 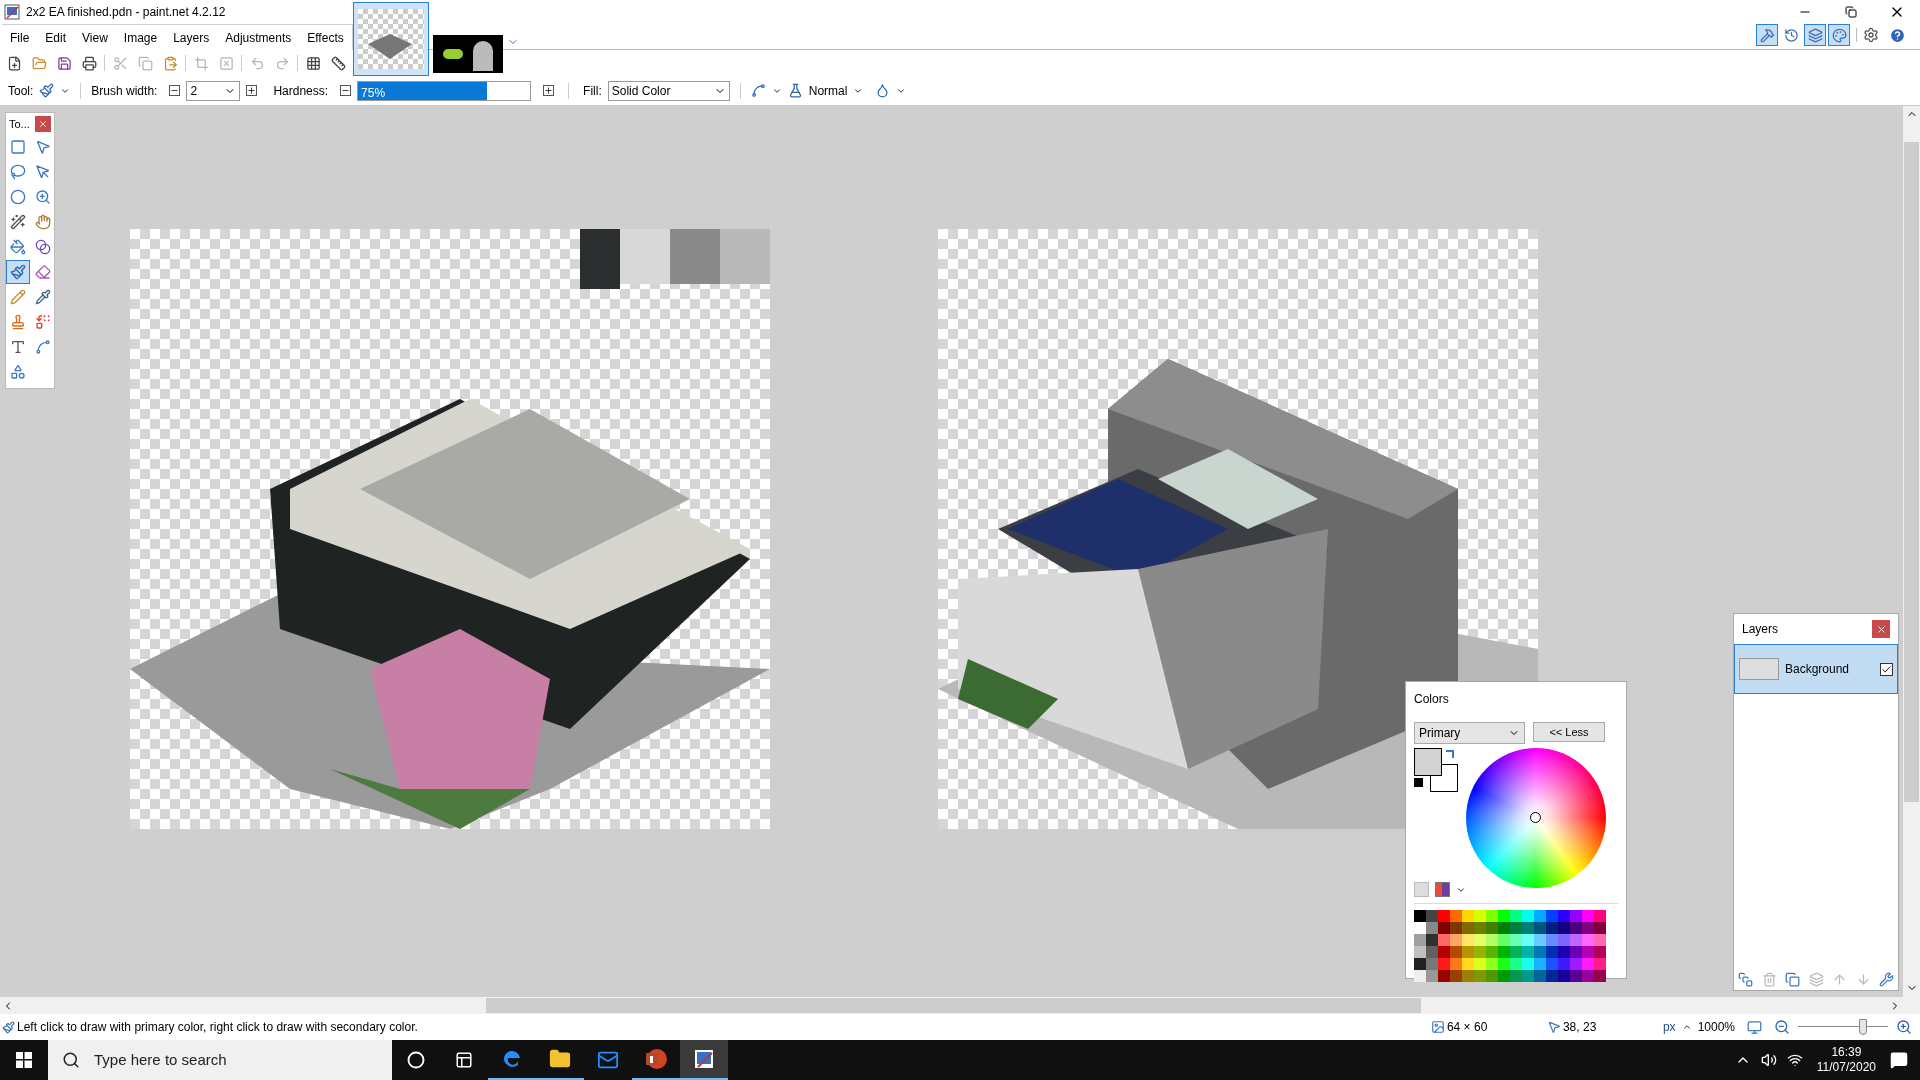 What do you see at coordinates (795, 90) in the screenshot?
I see `flask-icon` at bounding box center [795, 90].